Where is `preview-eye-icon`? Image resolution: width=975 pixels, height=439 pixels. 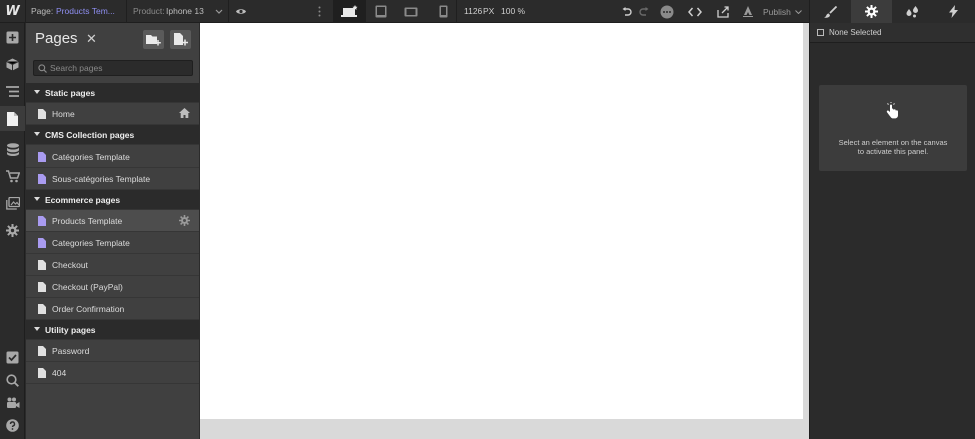
preview-eye-icon is located at coordinates (241, 11).